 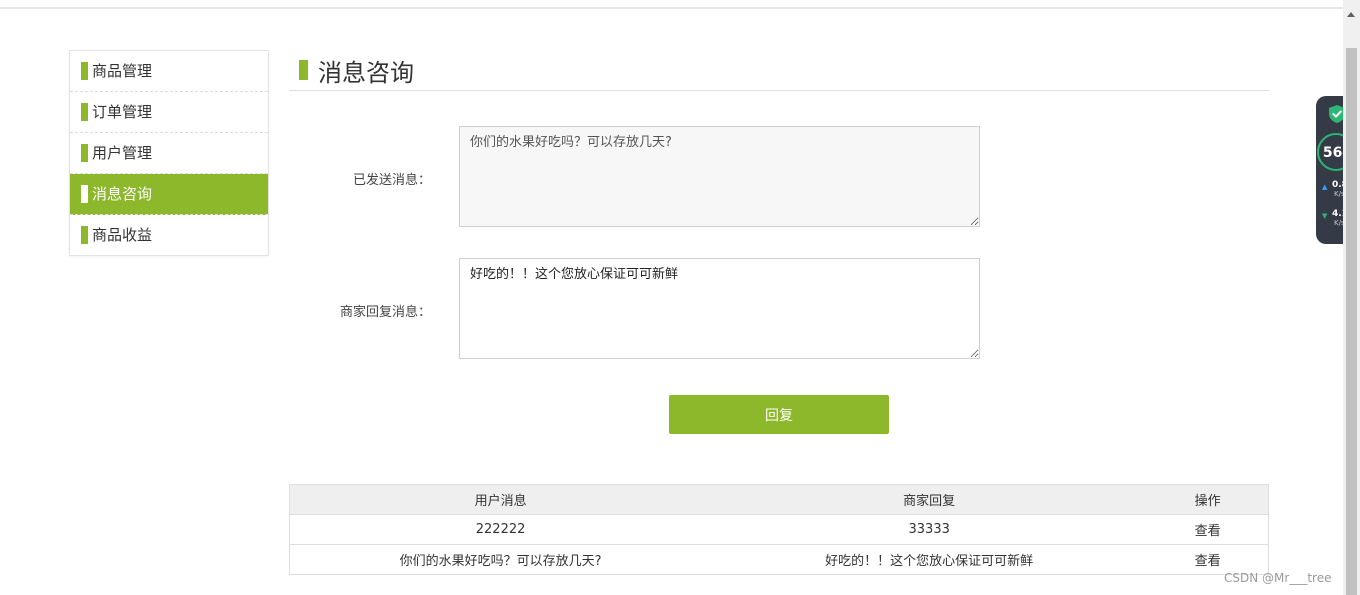 I want to click on download-arrow-icon: ▼, so click(x=1325, y=216).